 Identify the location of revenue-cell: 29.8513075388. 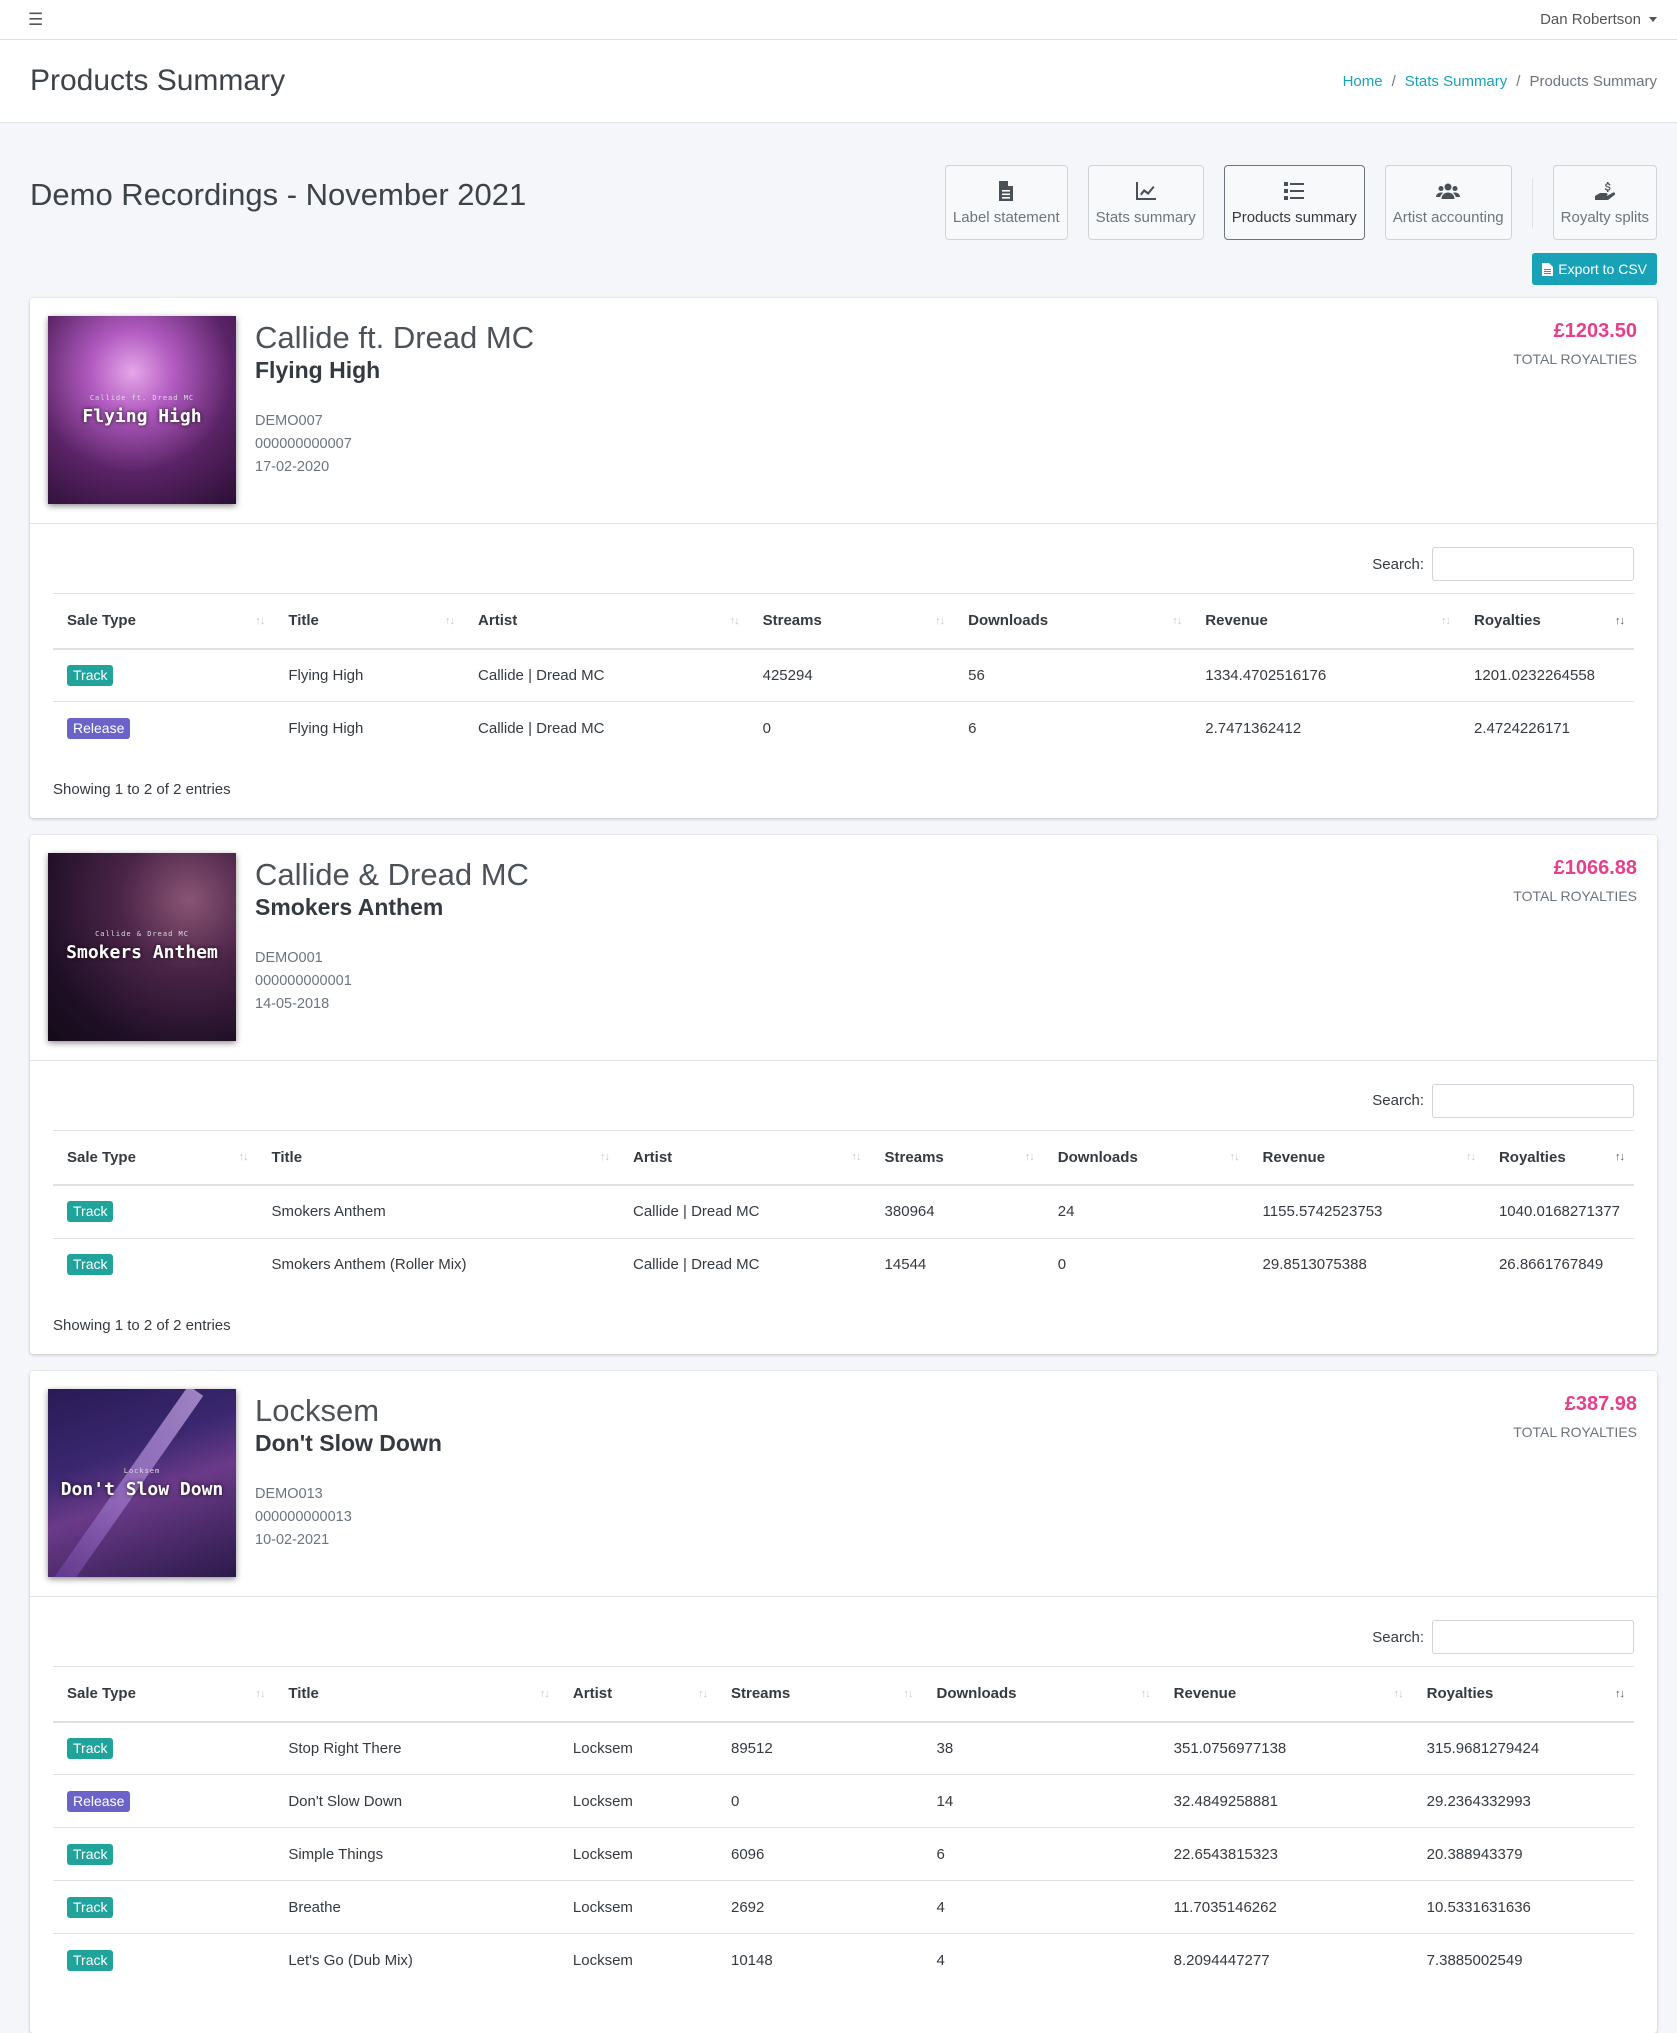
(1366, 1264).